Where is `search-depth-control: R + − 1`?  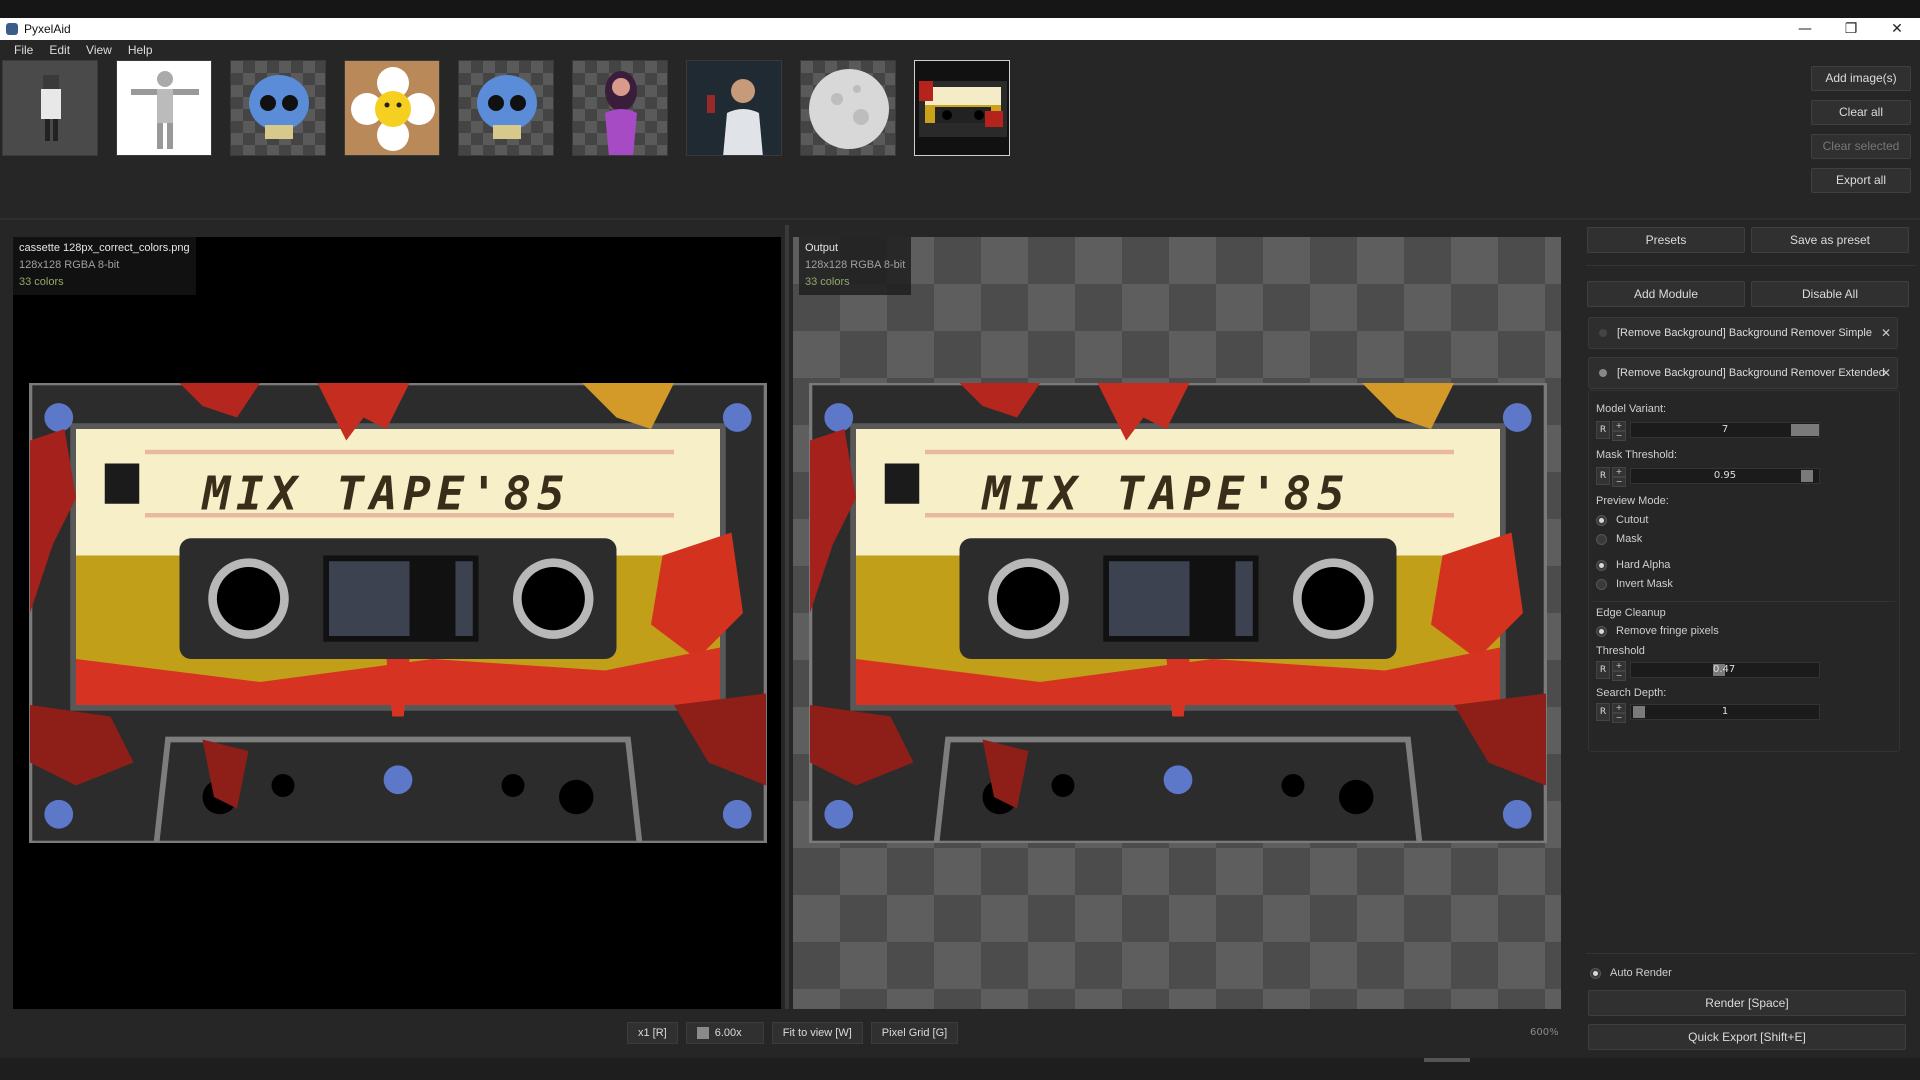 search-depth-control: R + − 1 is located at coordinates (1708, 713).